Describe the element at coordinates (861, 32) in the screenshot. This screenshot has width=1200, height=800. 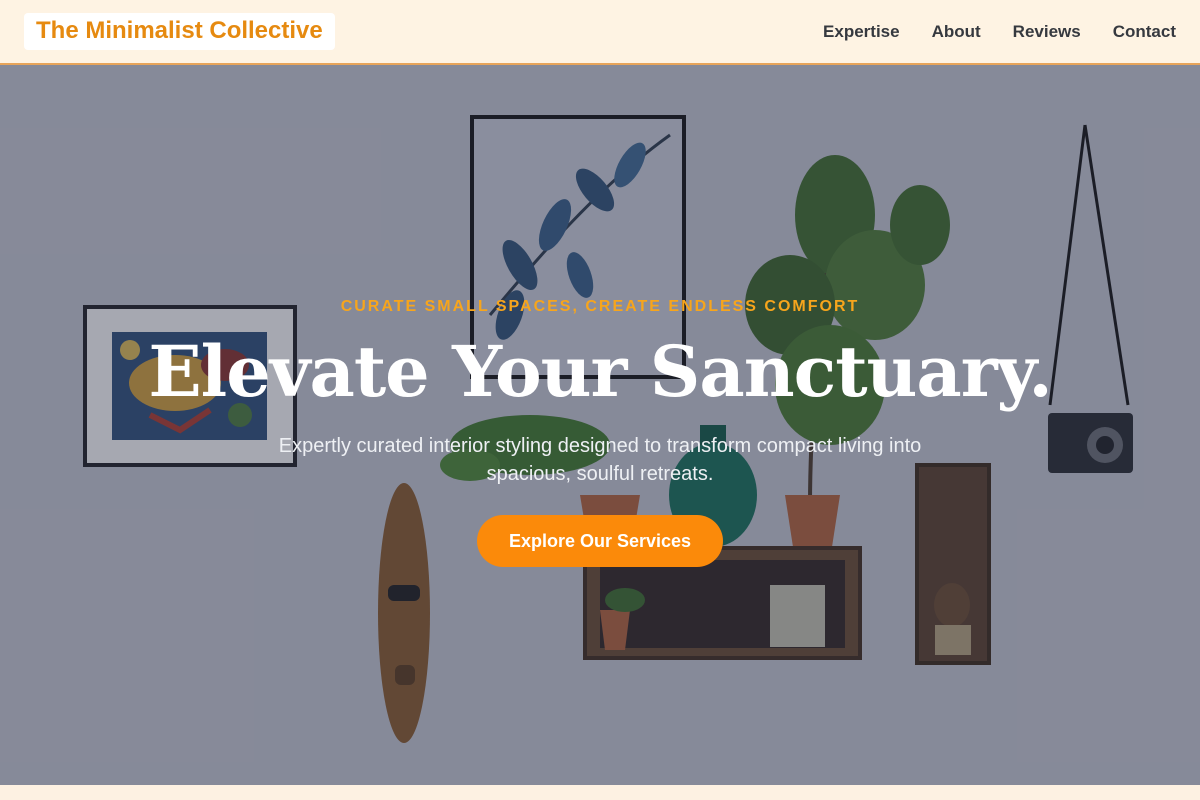
I see `nav-link-expertise: Expertise` at that location.